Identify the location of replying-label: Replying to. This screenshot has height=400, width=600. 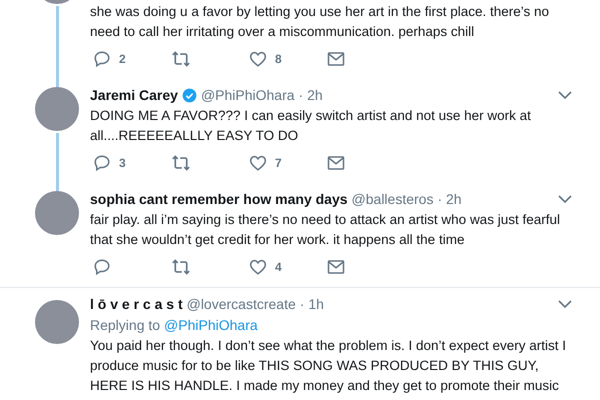
(125, 325).